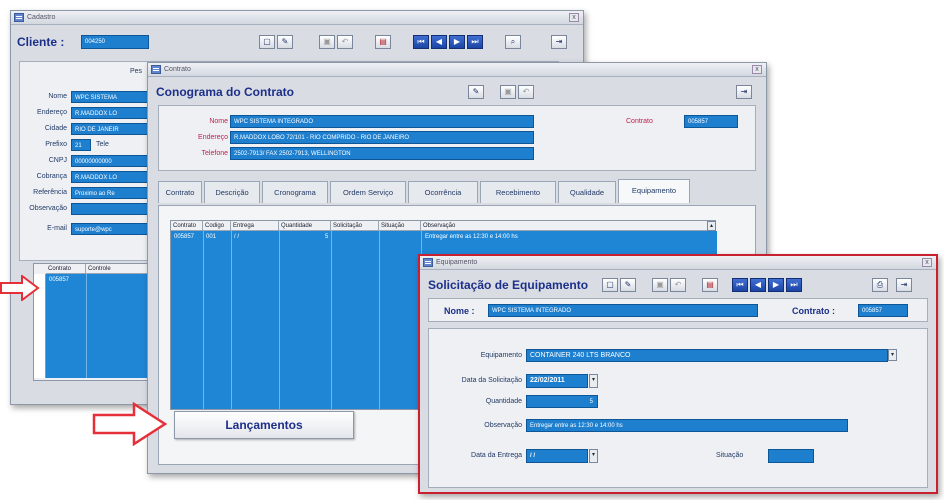 The width and height of the screenshot is (944, 500). I want to click on field-label: Referência, so click(50, 192).